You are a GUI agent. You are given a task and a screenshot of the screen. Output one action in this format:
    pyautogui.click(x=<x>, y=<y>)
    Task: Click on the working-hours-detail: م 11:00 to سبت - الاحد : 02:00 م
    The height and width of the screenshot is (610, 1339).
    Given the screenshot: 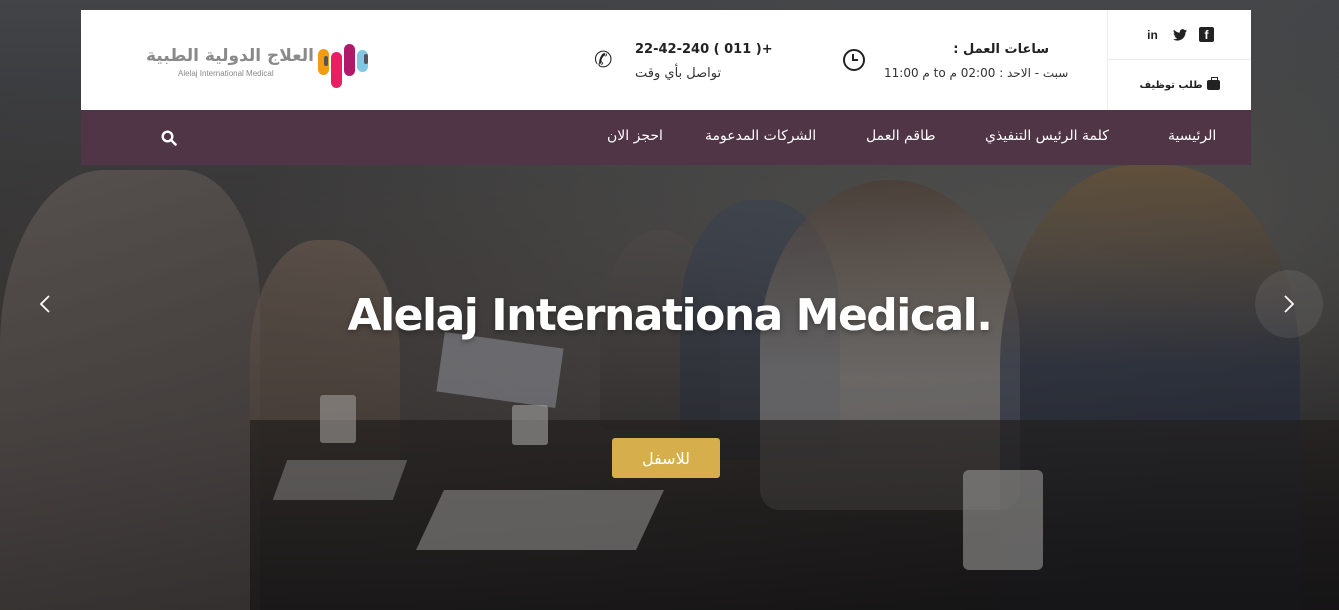 What is the action you would take?
    pyautogui.click(x=976, y=73)
    